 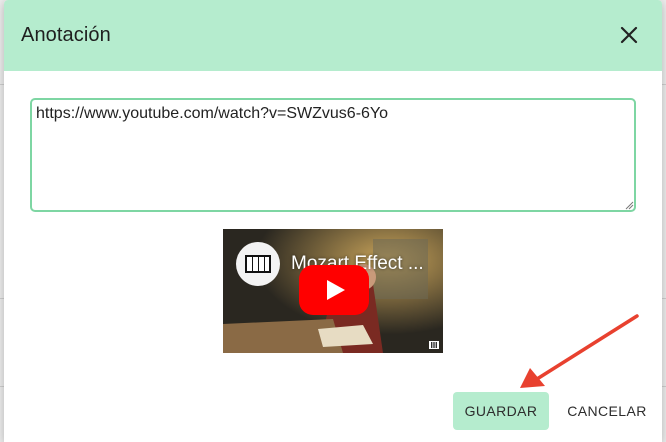 I want to click on save-button: GUARDAR, so click(x=501, y=411).